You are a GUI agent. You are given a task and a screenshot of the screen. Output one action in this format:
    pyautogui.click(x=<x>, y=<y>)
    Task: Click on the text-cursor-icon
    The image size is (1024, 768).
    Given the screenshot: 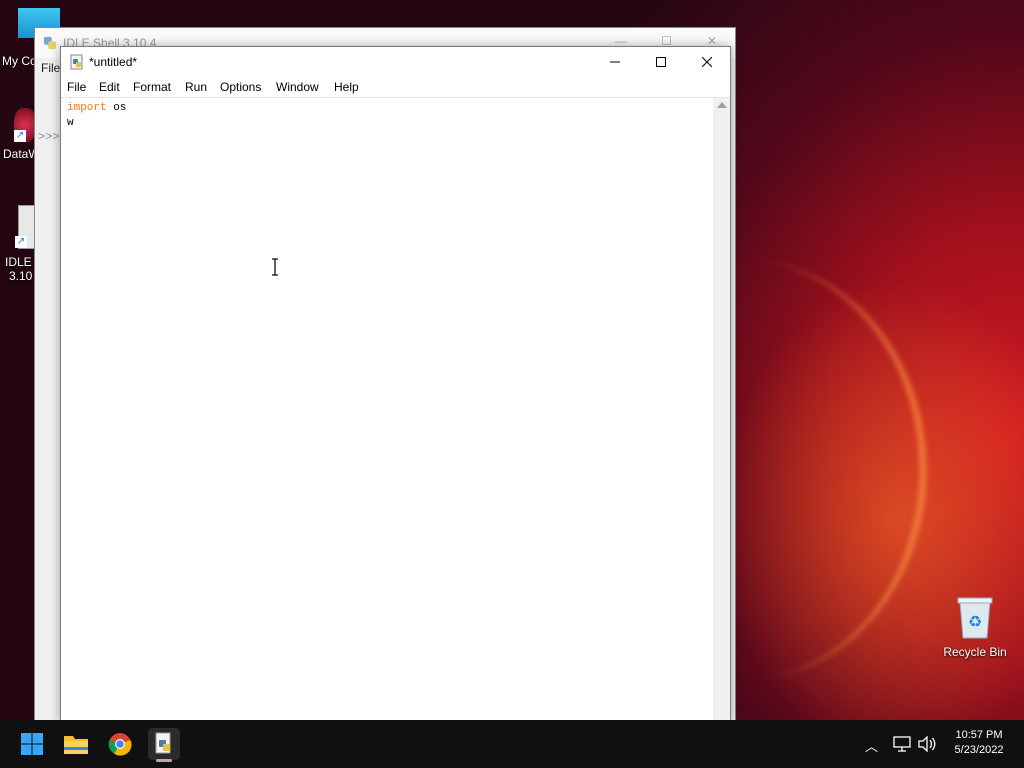 What is the action you would take?
    pyautogui.click(x=275, y=267)
    